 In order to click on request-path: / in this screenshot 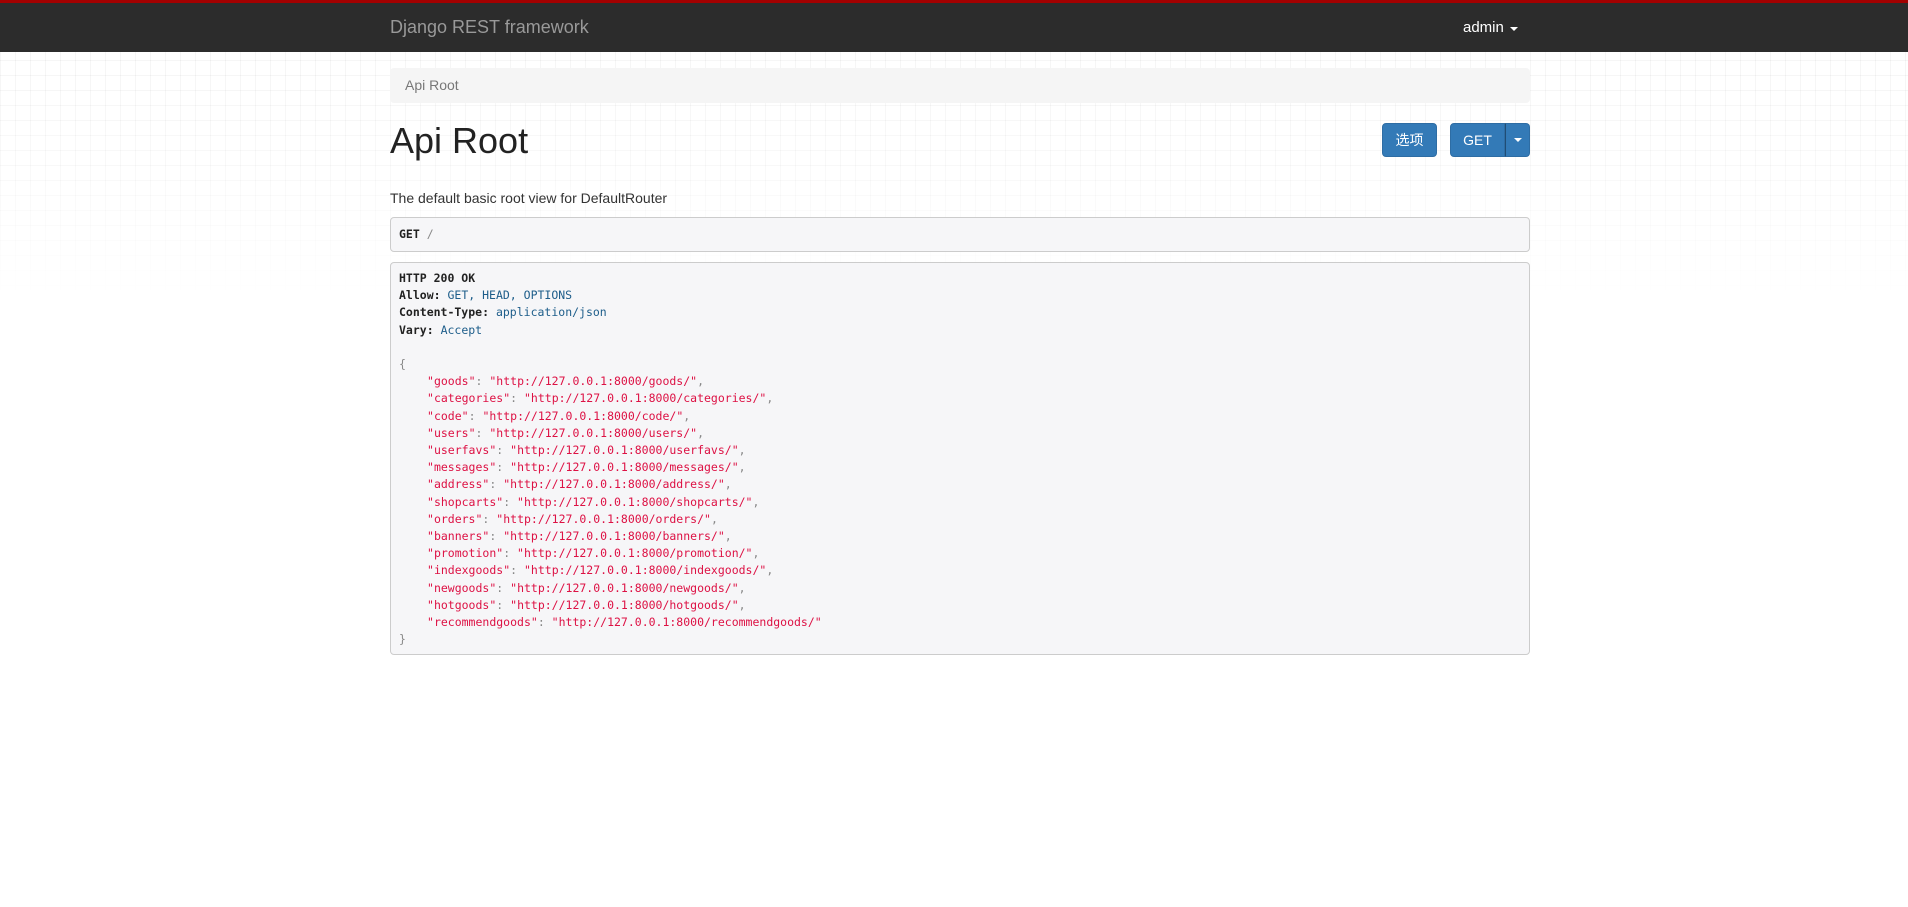, I will do `click(430, 234)`.